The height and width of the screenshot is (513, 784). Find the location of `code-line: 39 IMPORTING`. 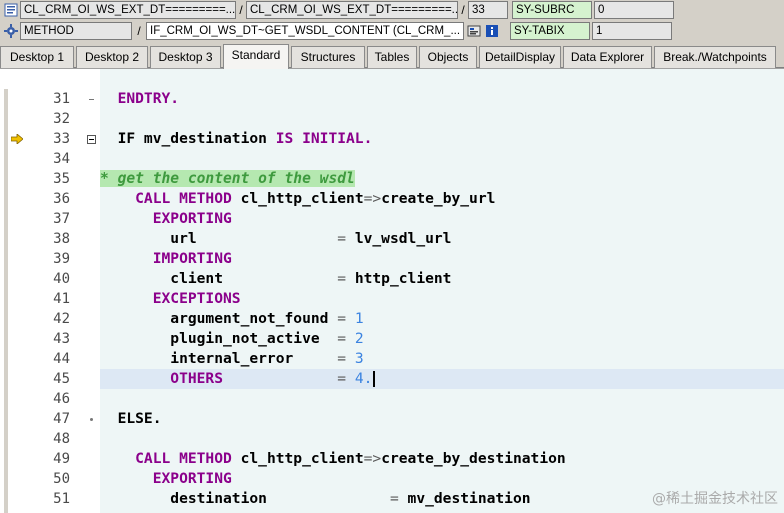

code-line: 39 IMPORTING is located at coordinates (392, 259).